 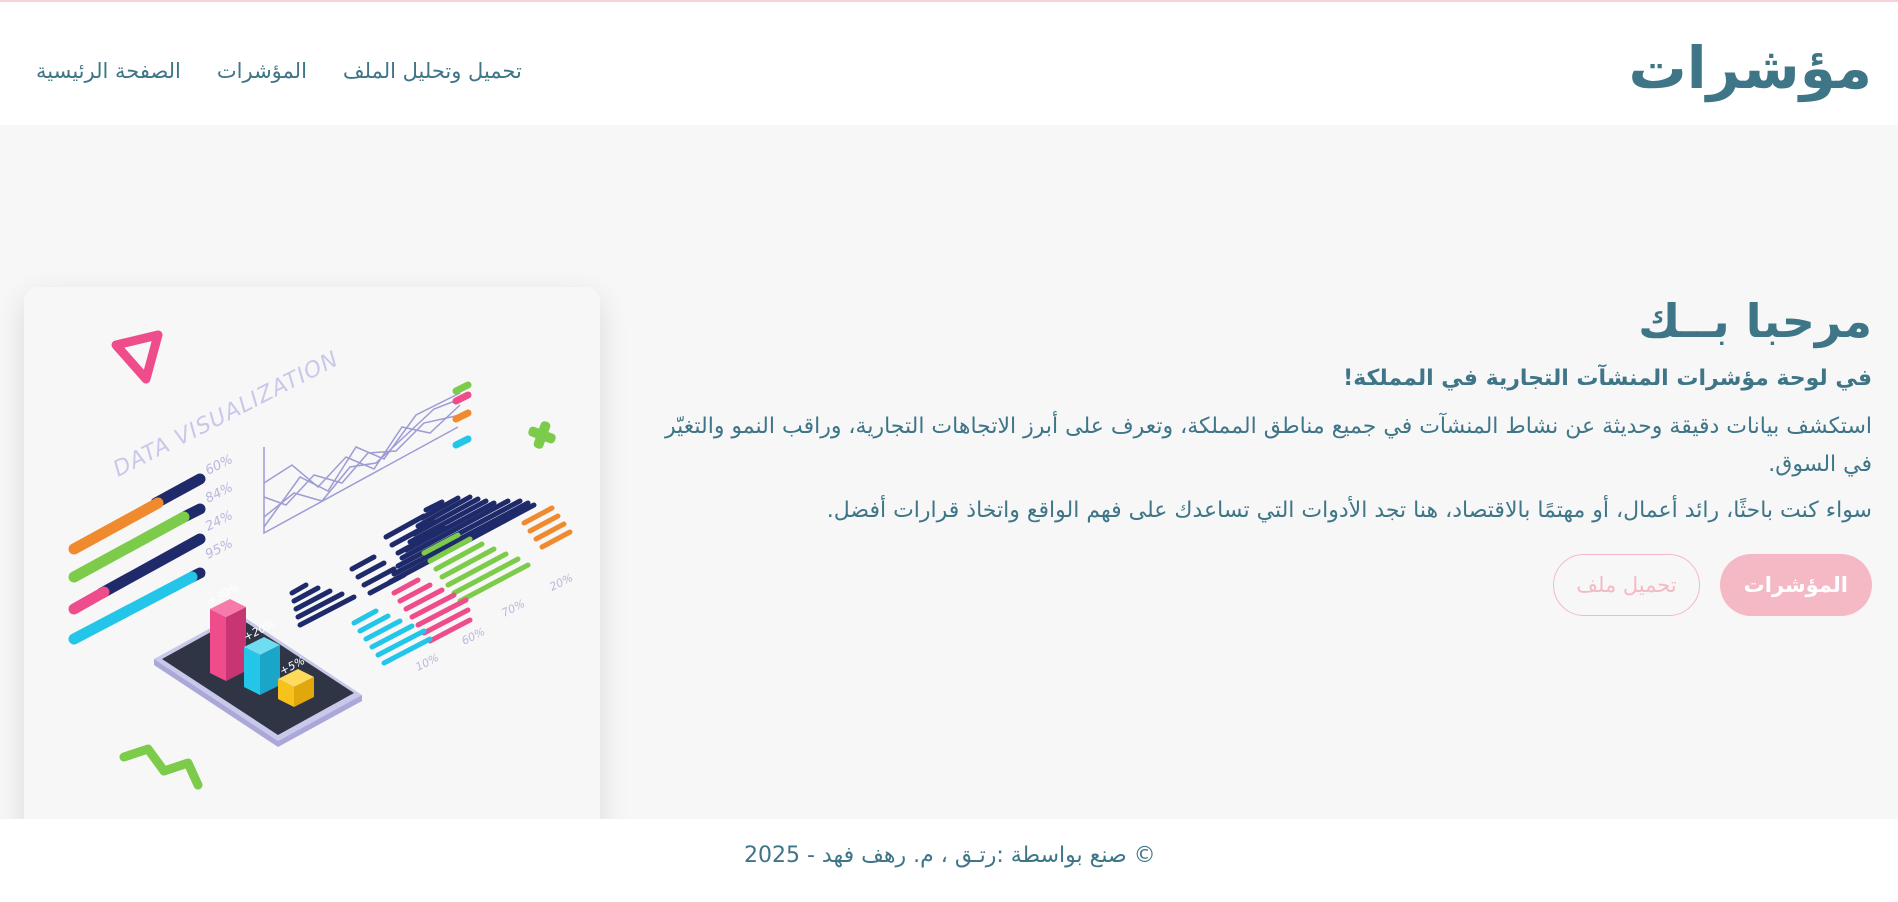 What do you see at coordinates (1795, 585) in the screenshot?
I see `indicators-button: المؤشرات` at bounding box center [1795, 585].